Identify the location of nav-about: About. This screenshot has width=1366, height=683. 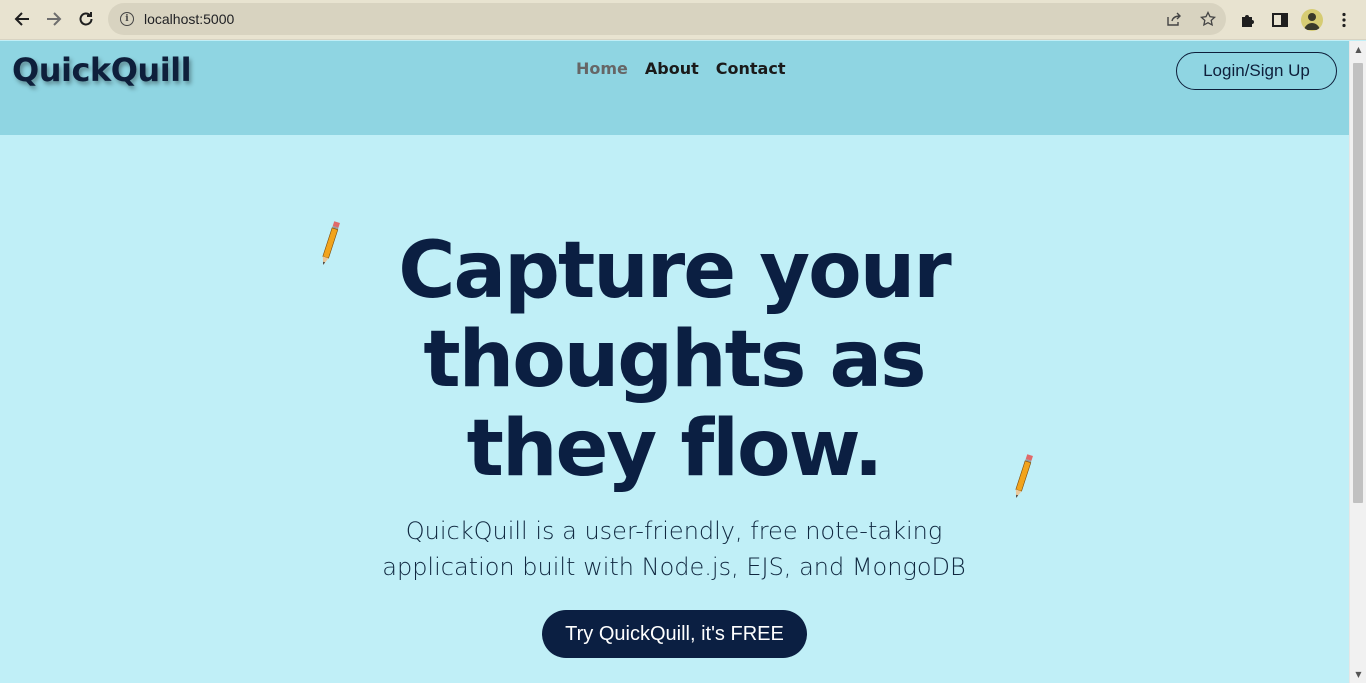
(672, 68).